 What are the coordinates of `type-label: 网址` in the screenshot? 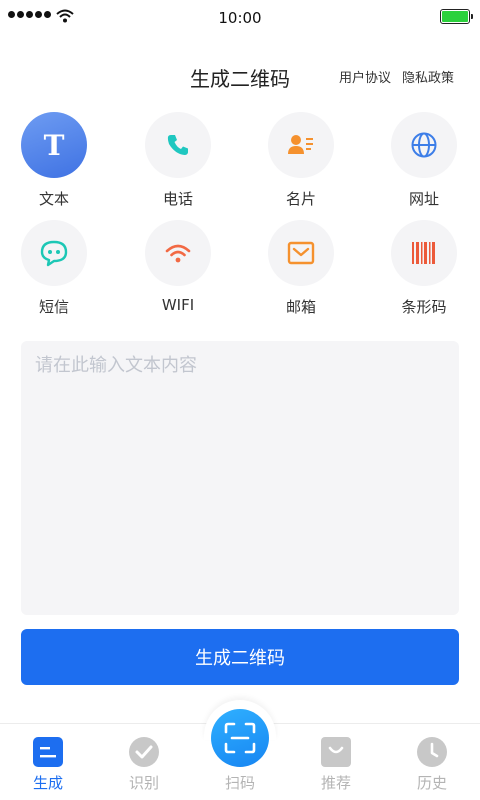 It's located at (423, 199).